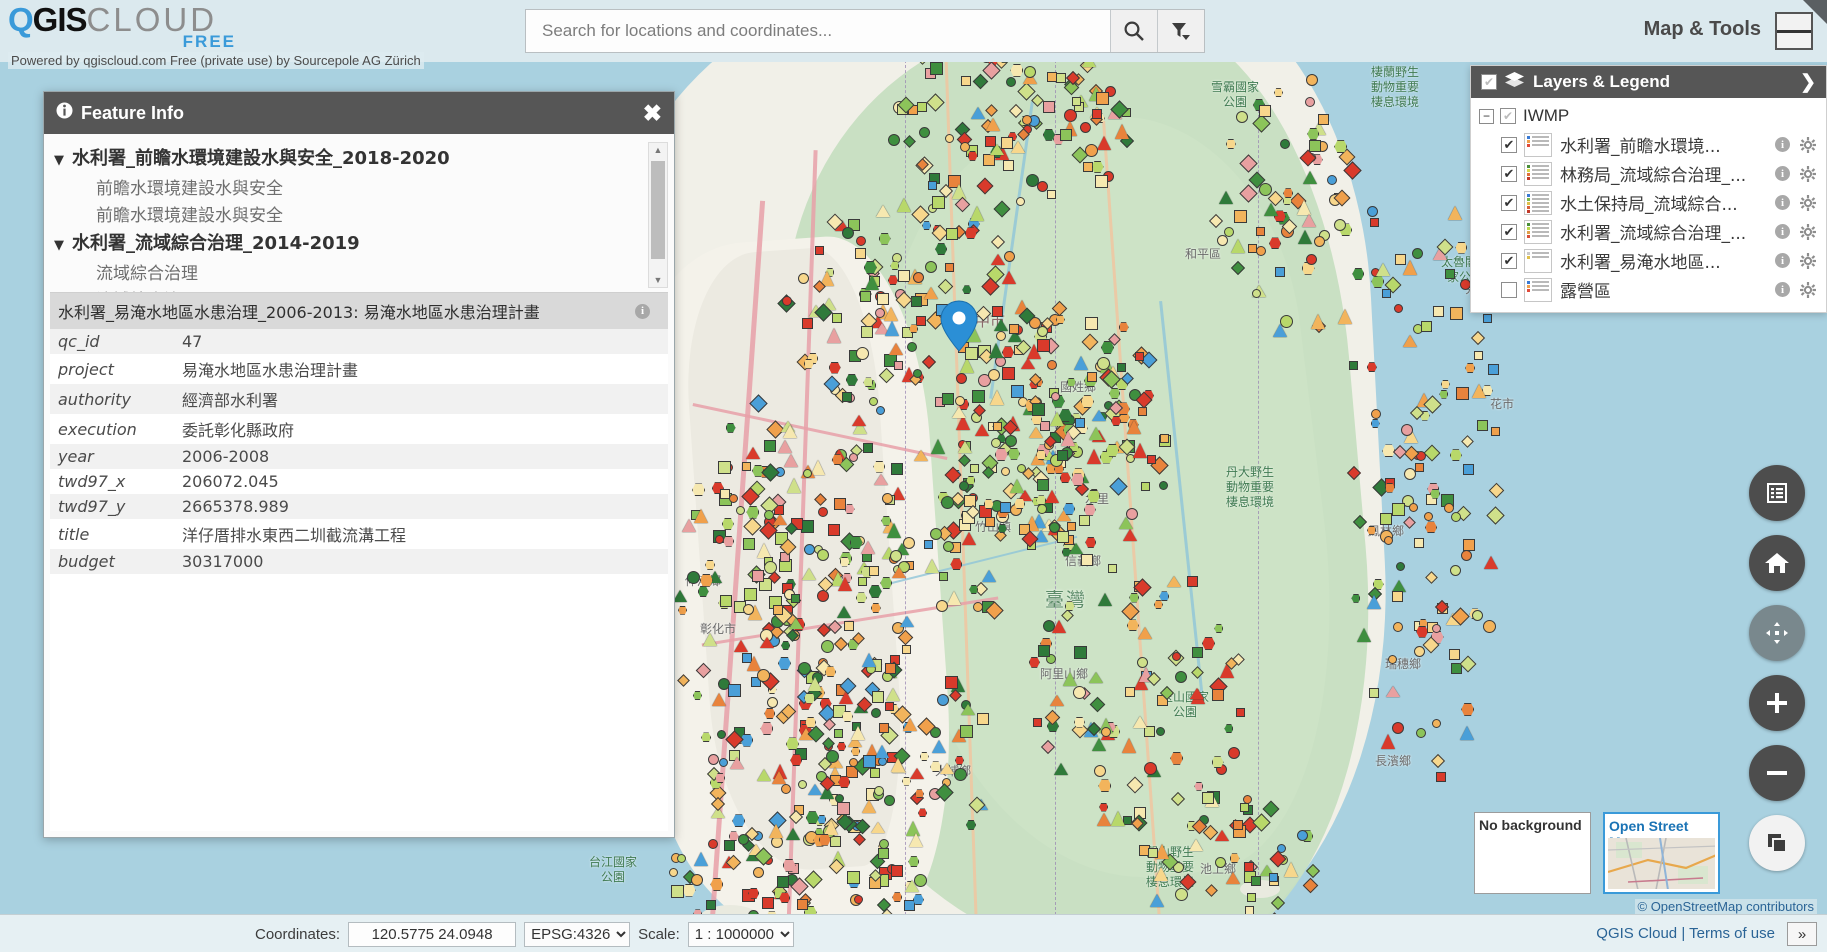 The image size is (1827, 952). Describe the element at coordinates (818, 31) in the screenshot. I see `search-input` at that location.